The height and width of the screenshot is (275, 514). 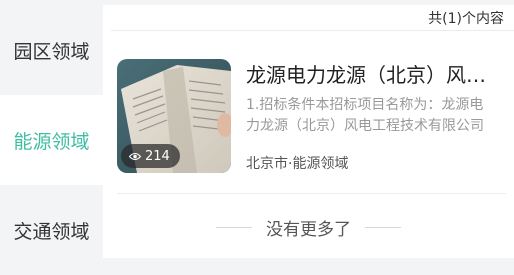 What do you see at coordinates (383, 227) in the screenshot?
I see `end-line-right` at bounding box center [383, 227].